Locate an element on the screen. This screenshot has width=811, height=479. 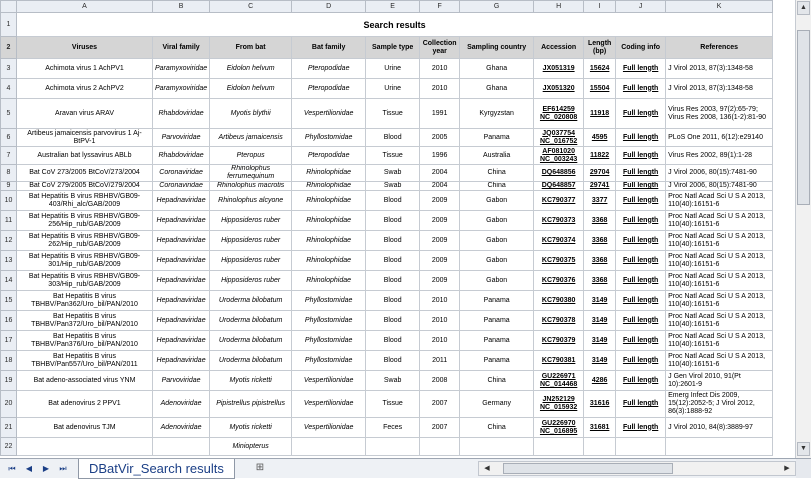
table-cell: KC790376 is located at coordinates (559, 280).